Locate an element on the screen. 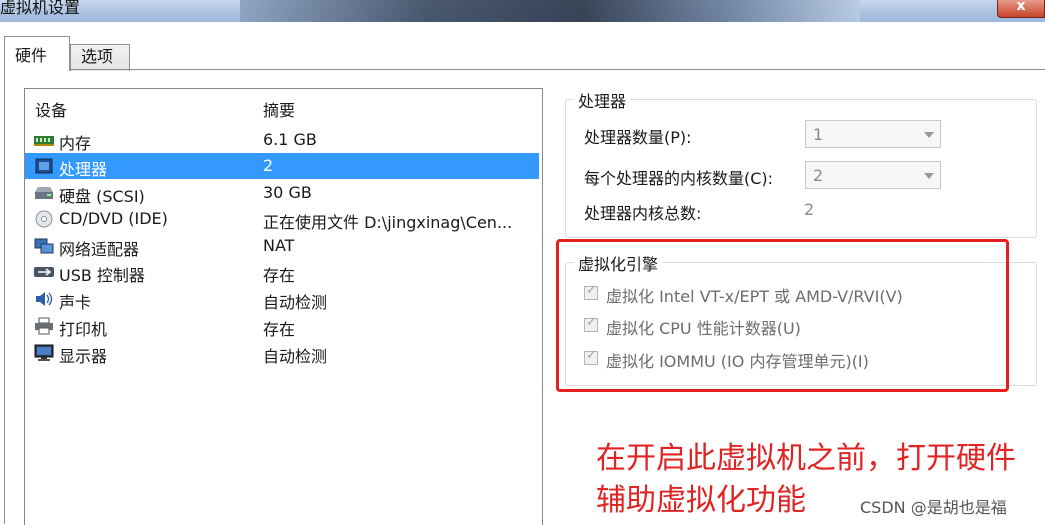 The image size is (1045, 525). annotation-line-2: 辅助虚拟化功能 is located at coordinates (701, 500).